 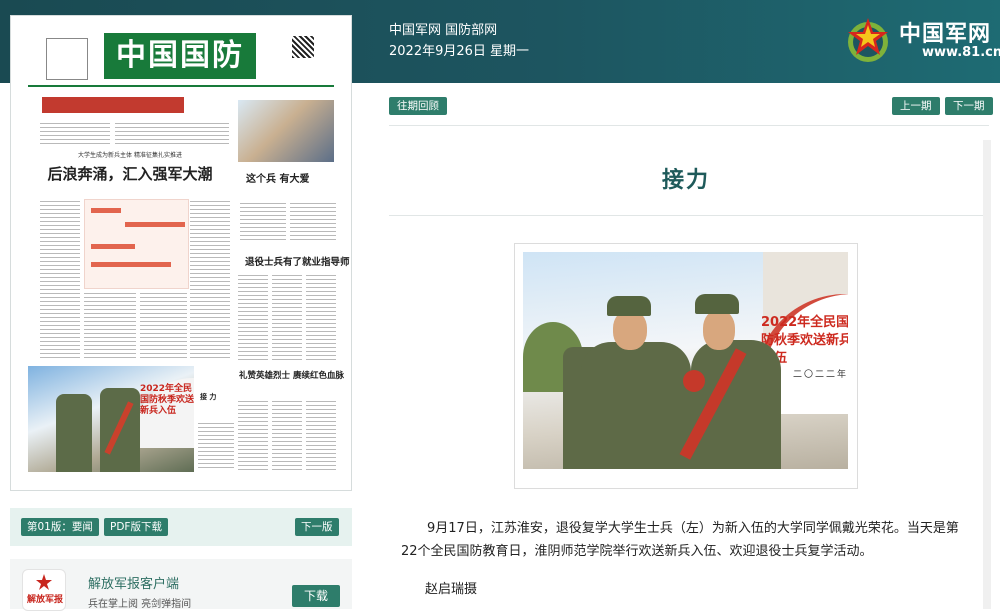 What do you see at coordinates (443, 28) in the screenshot?
I see `site-names: 中国军网 国防部网` at bounding box center [443, 28].